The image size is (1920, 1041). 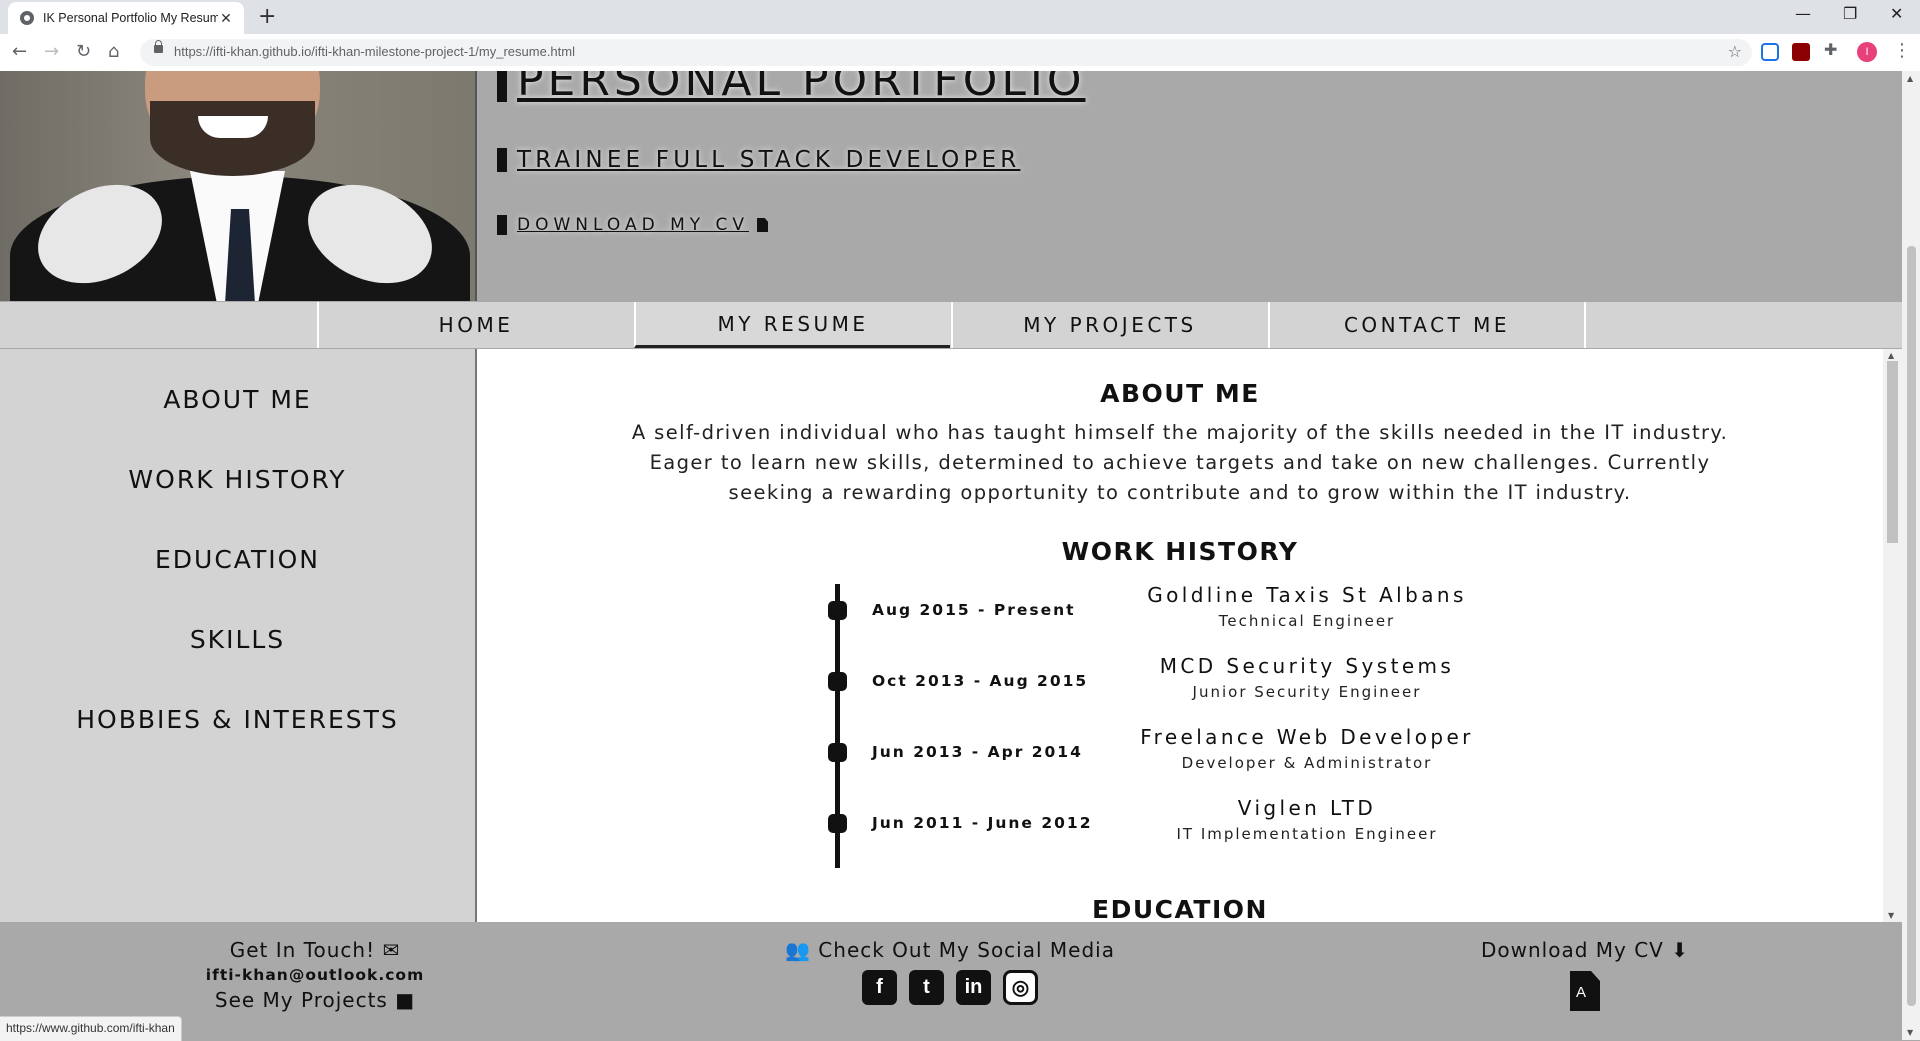 What do you see at coordinates (769, 160) in the screenshot?
I see `hero-subtitle-text: TRAINEE FULL STACK DEVELOPER` at bounding box center [769, 160].